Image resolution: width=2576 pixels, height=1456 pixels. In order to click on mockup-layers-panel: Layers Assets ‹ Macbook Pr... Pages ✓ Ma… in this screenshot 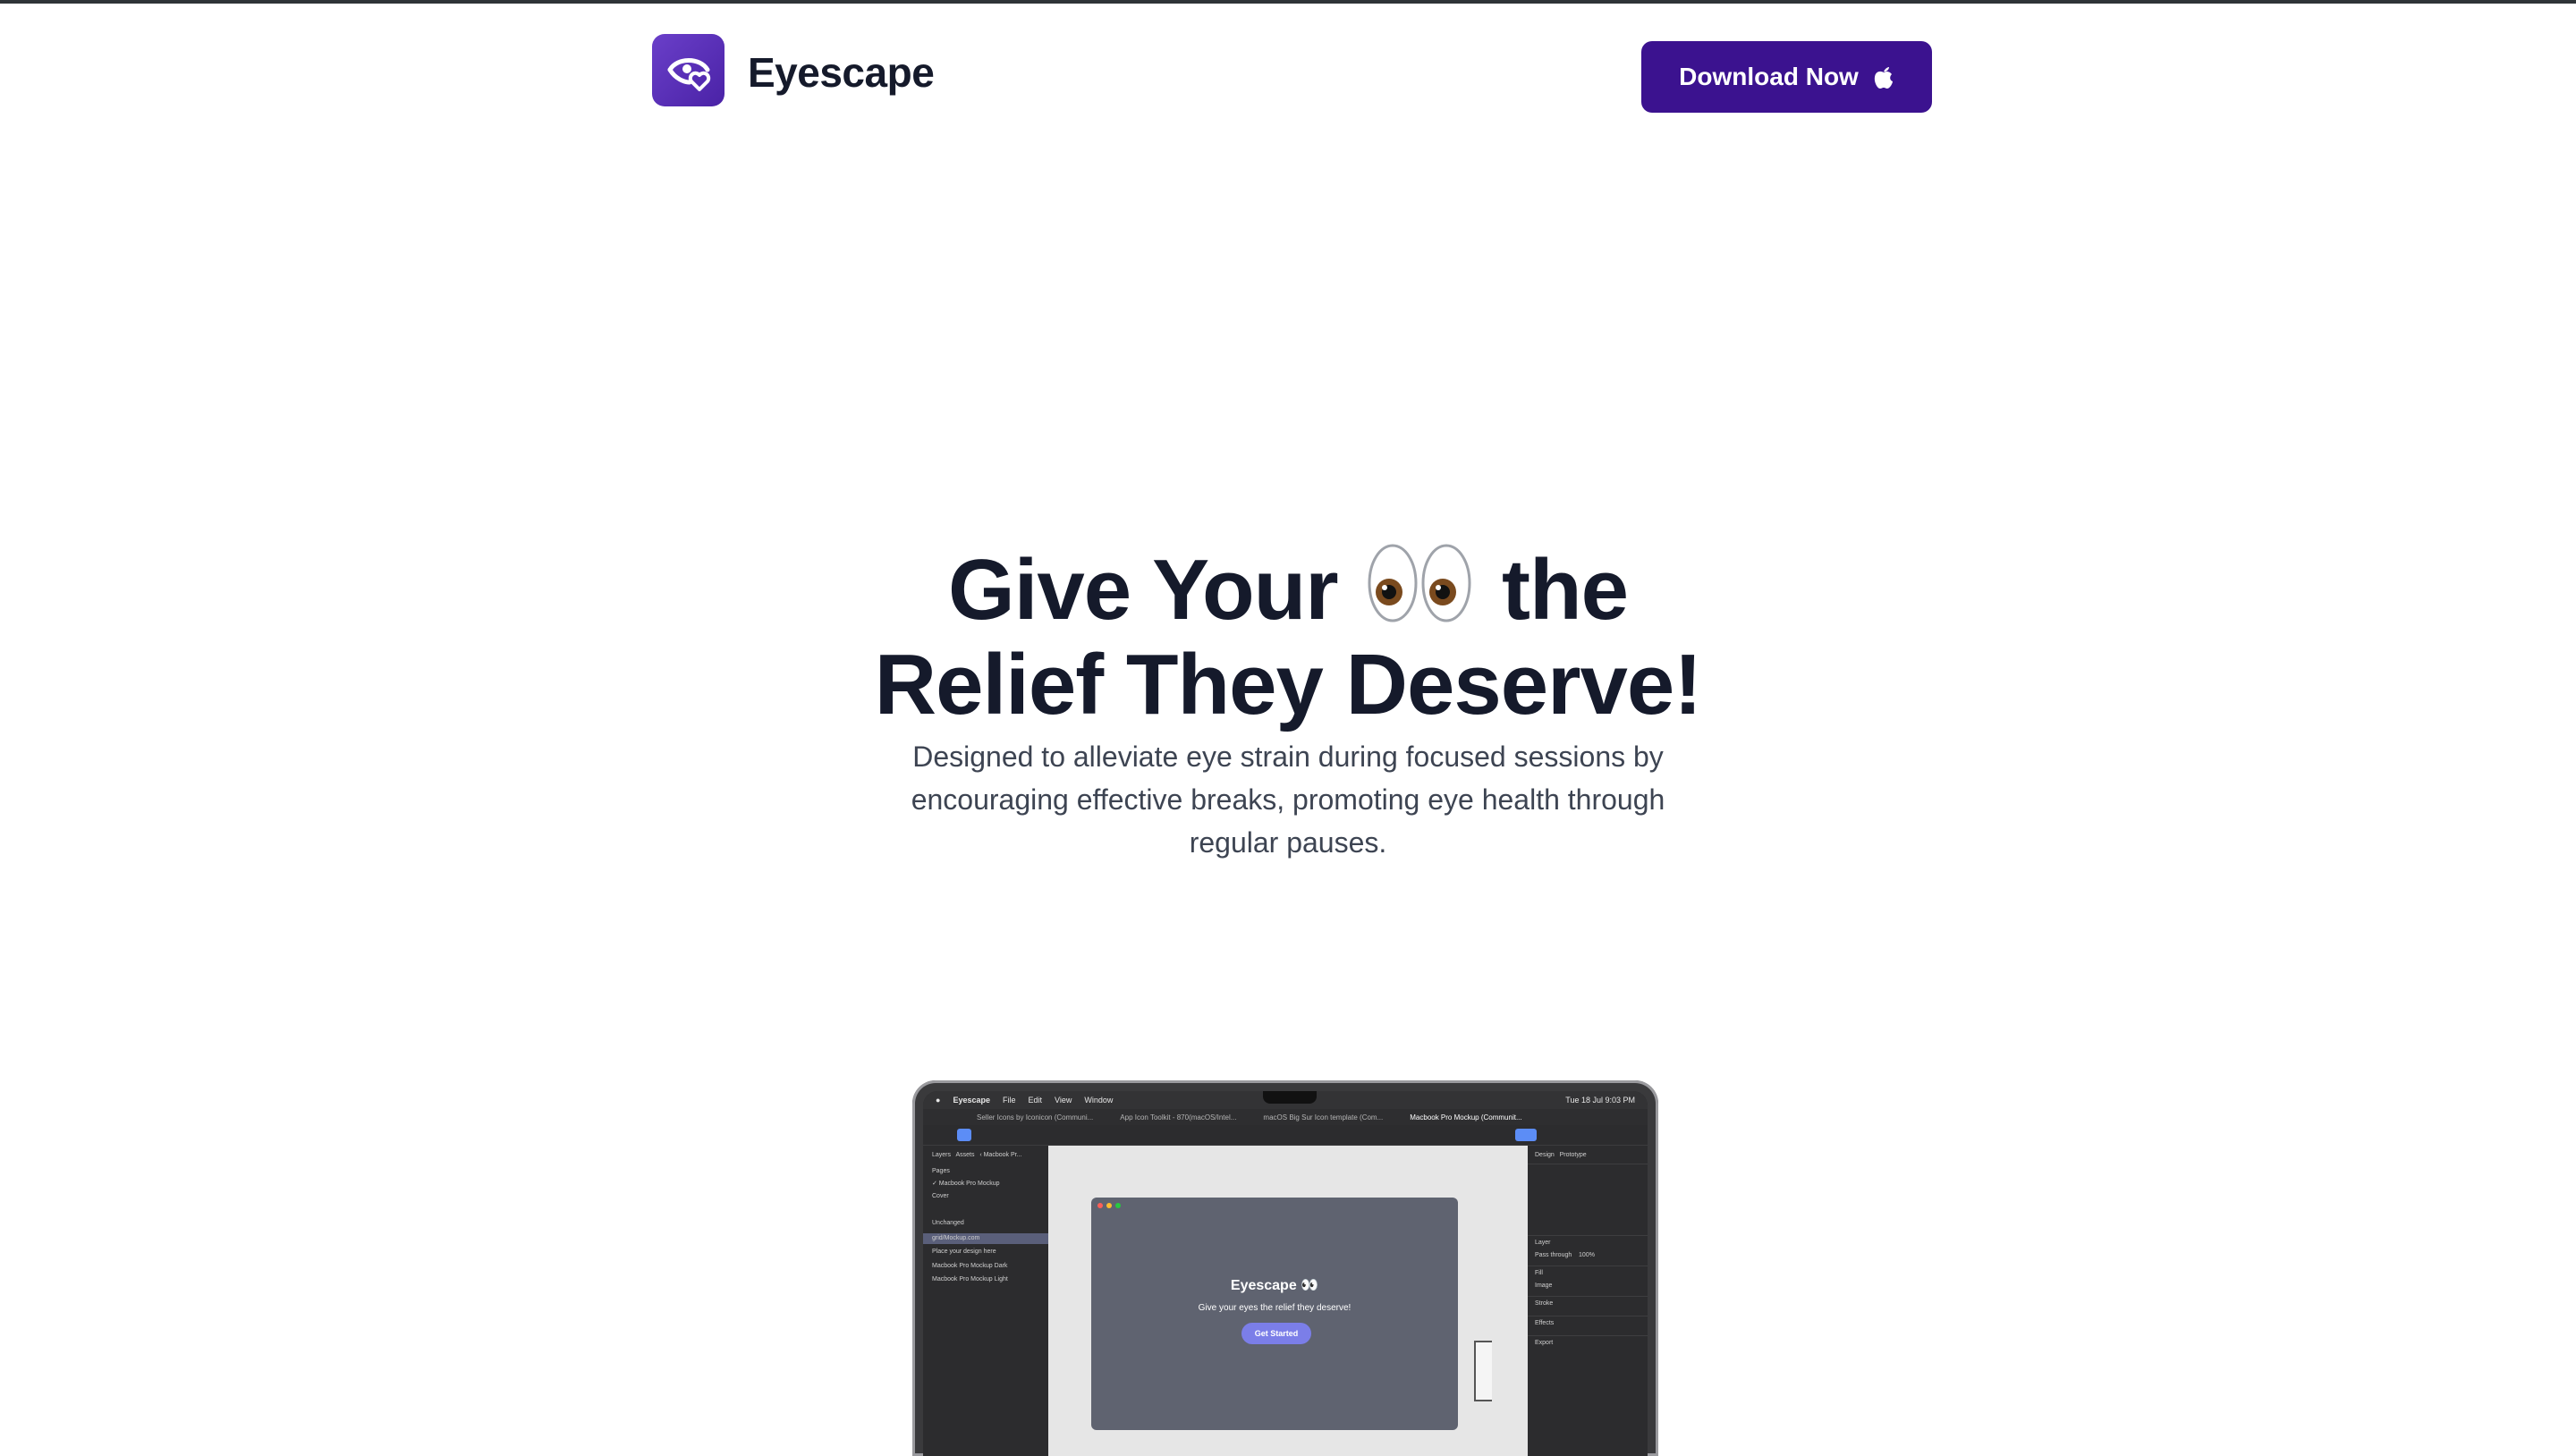, I will do `click(985, 1301)`.